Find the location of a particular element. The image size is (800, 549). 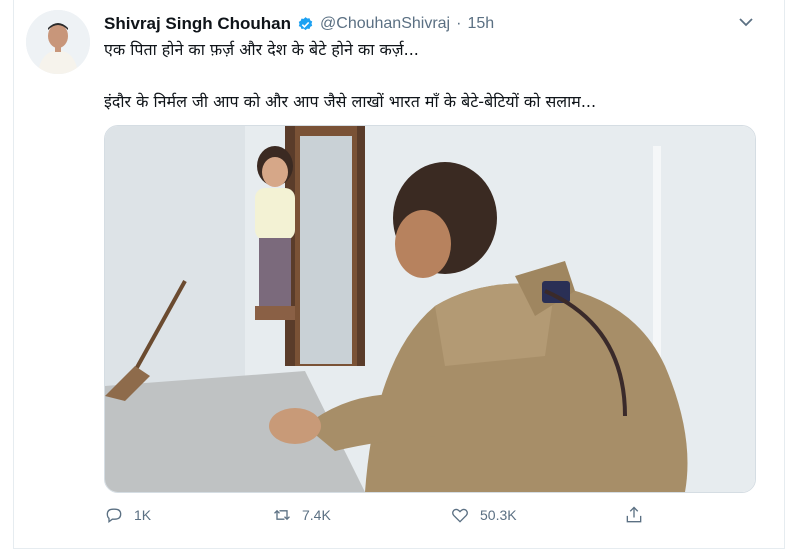

avatar-image is located at coordinates (58, 42).